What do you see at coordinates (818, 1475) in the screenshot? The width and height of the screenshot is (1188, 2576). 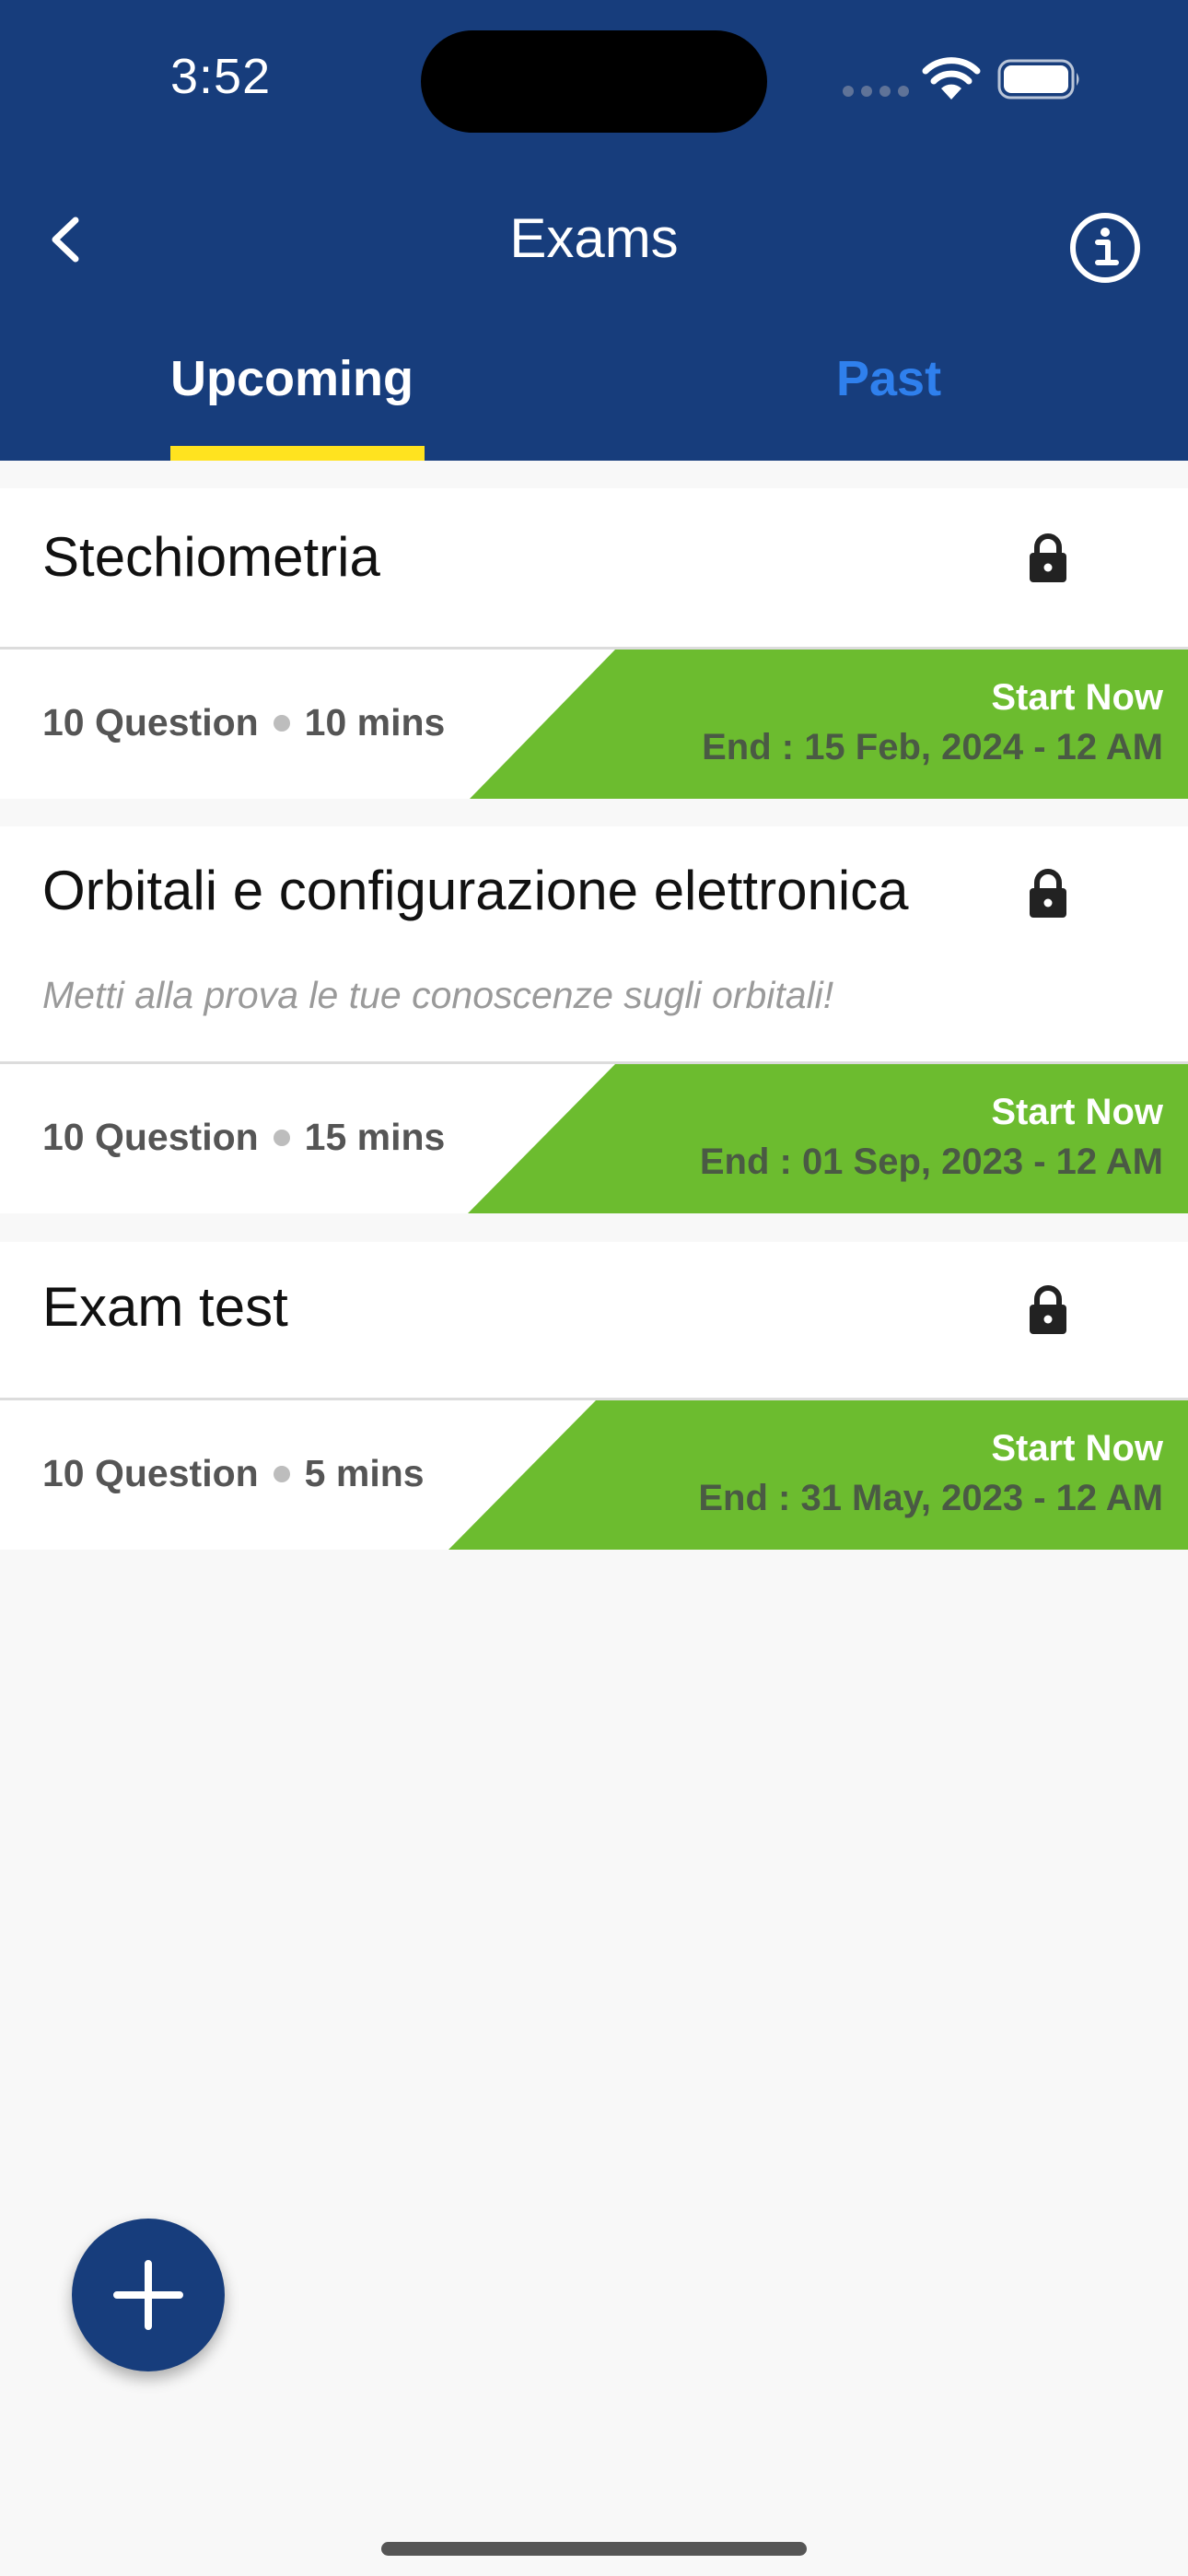 I see `start-now-band: Start Now End : 31 May, 2023 - 12 AM` at bounding box center [818, 1475].